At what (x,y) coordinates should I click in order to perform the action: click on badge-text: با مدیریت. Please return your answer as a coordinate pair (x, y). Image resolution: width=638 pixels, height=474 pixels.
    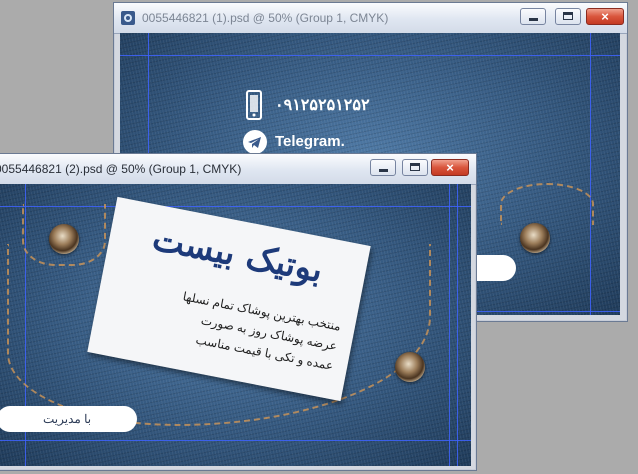
    Looking at the image, I should click on (67, 419).